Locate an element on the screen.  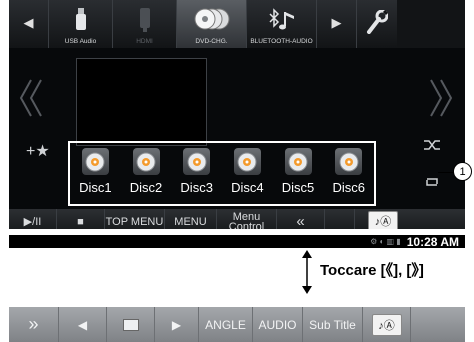
next-chapter-icon is located at coordinates (441, 98).